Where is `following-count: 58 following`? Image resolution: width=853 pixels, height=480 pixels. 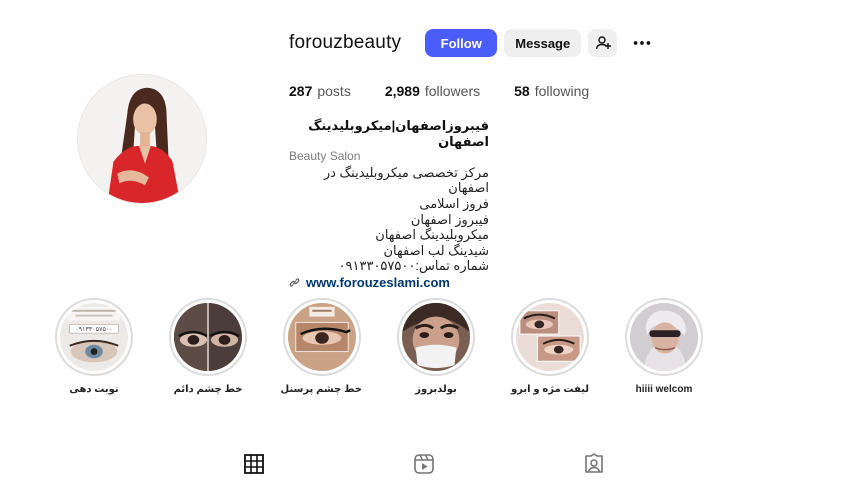 following-count: 58 following is located at coordinates (551, 91).